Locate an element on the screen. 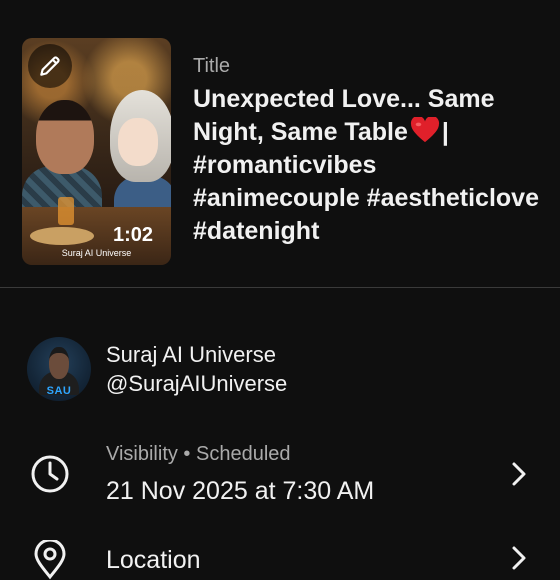 Image resolution: width=560 pixels, height=580 pixels. edit-thumbnail-button is located at coordinates (50, 66).